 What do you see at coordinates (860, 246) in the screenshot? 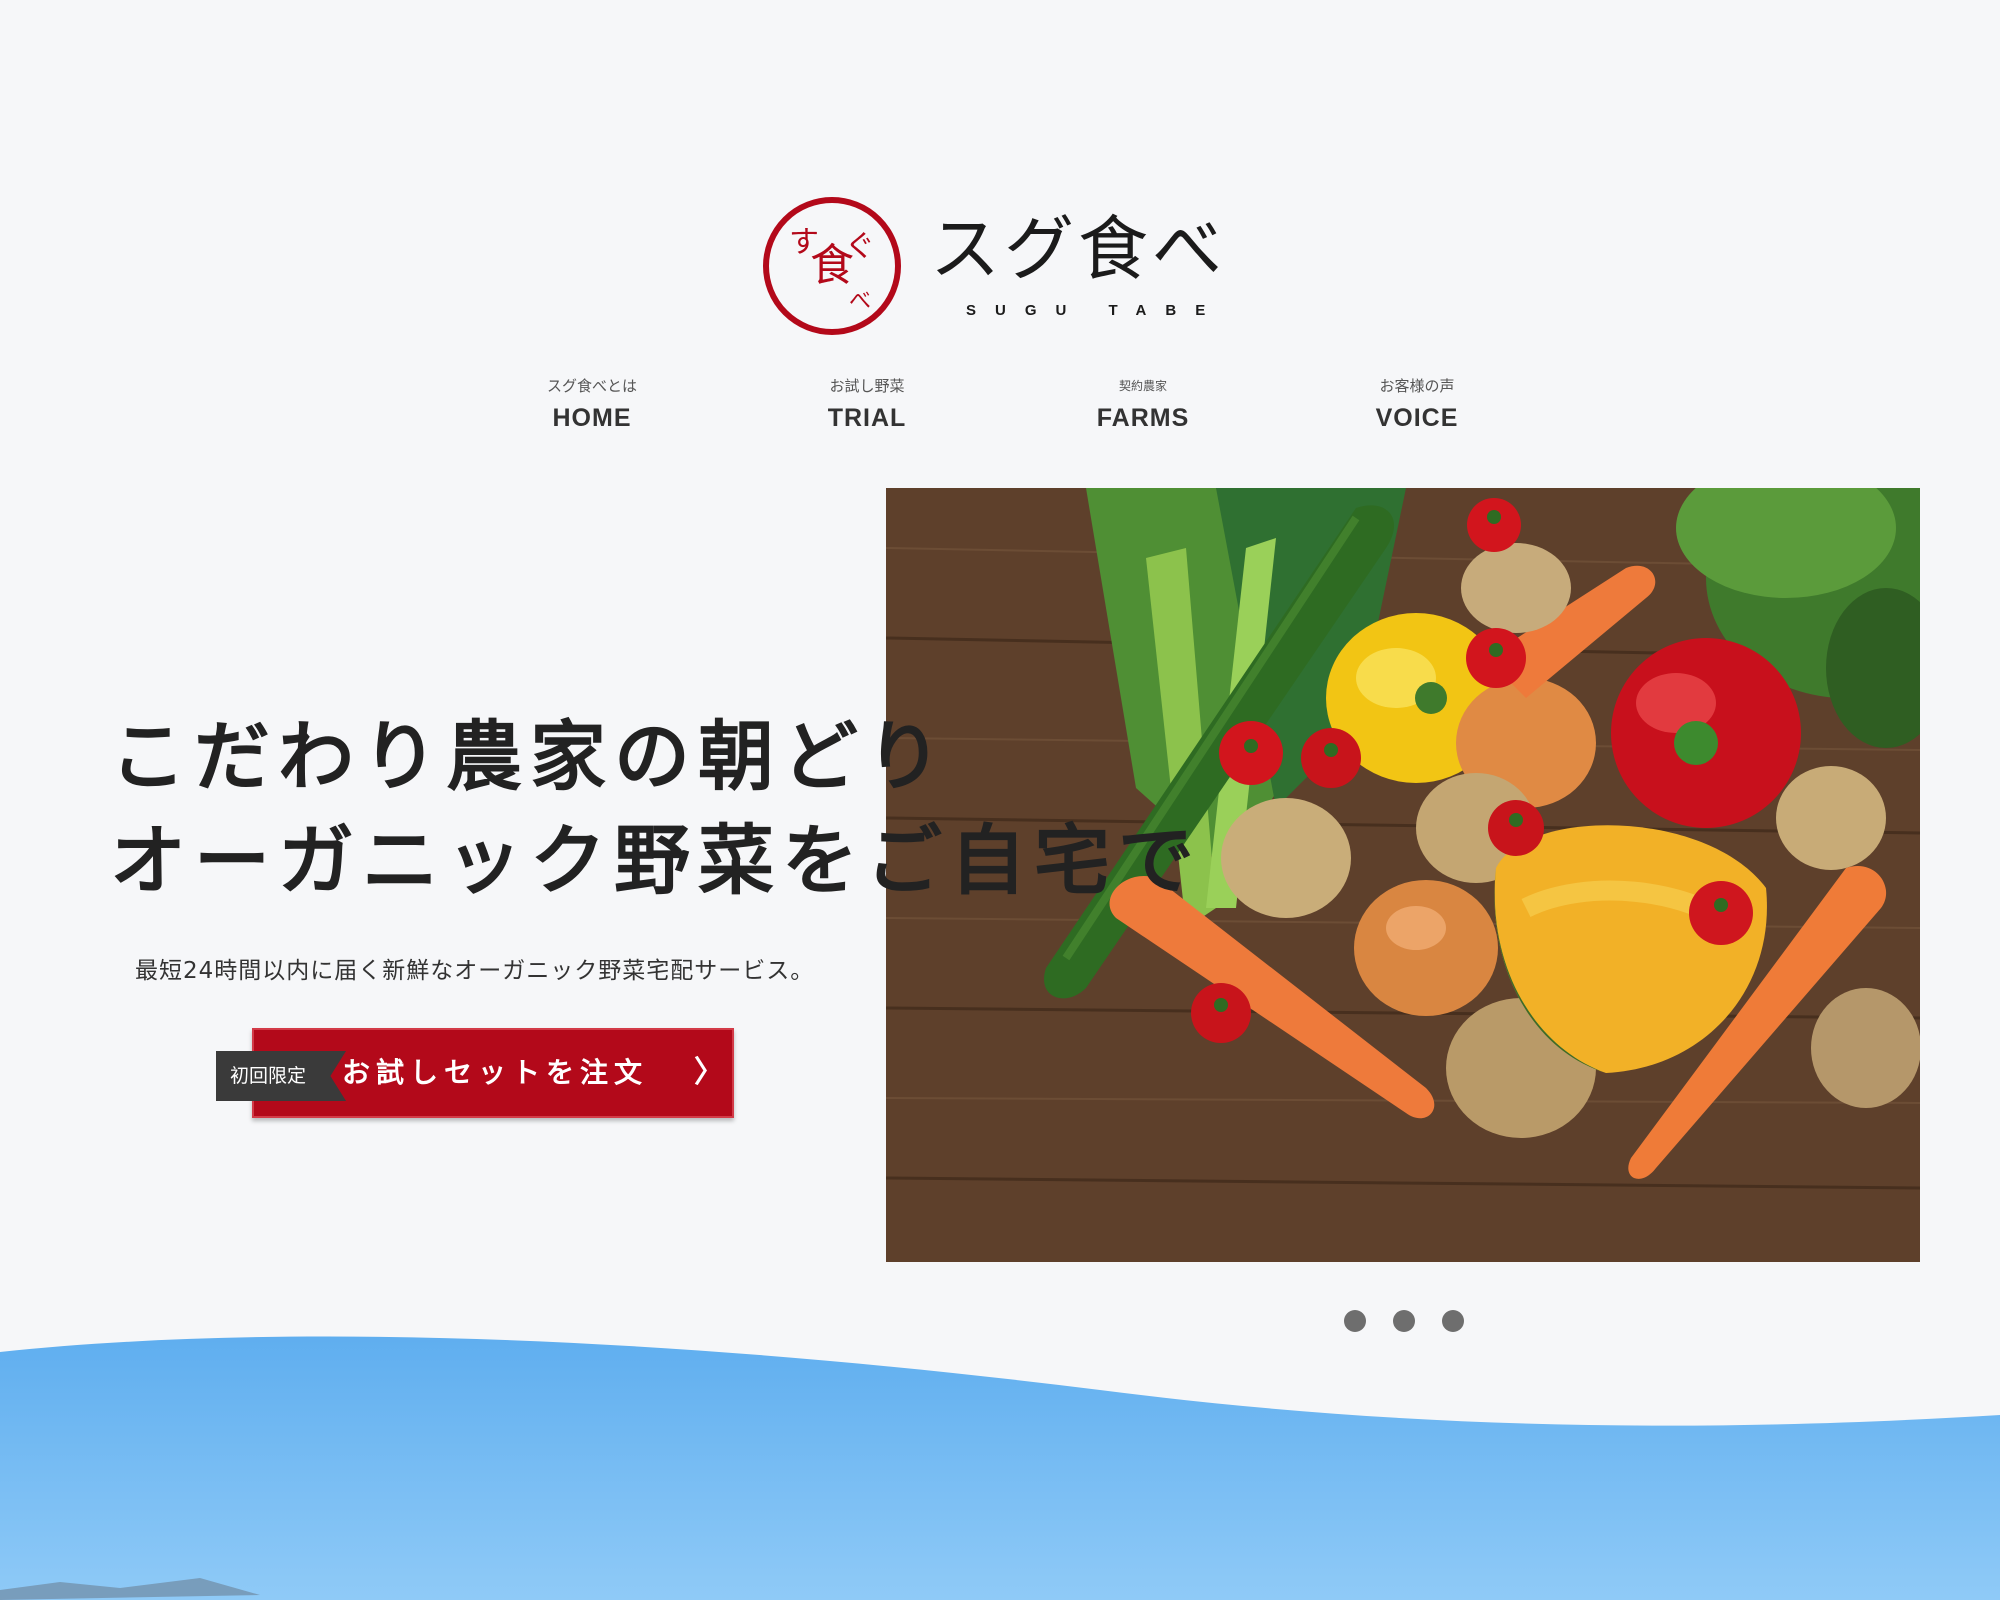
I see `svg-text: ぐ` at bounding box center [860, 246].